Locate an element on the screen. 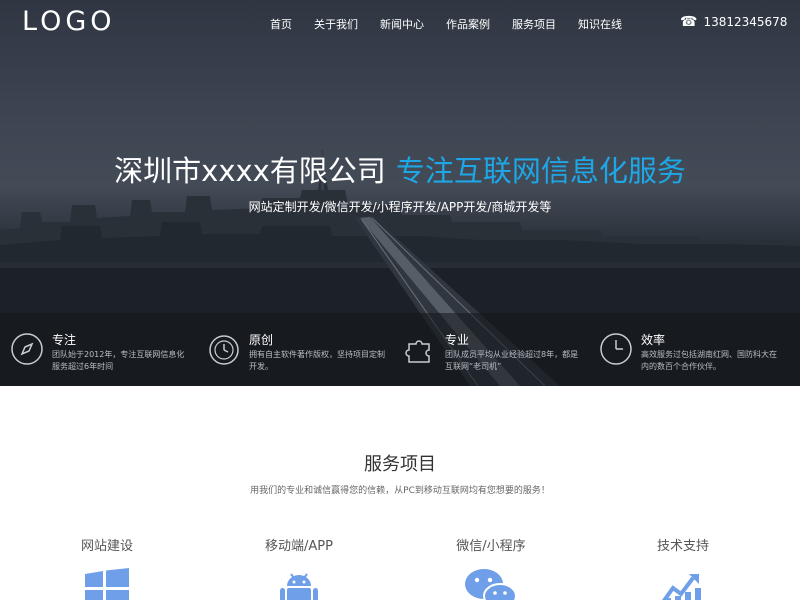 The image size is (800, 600). nav-item-knowledge: 知识在线 is located at coordinates (600, 24).